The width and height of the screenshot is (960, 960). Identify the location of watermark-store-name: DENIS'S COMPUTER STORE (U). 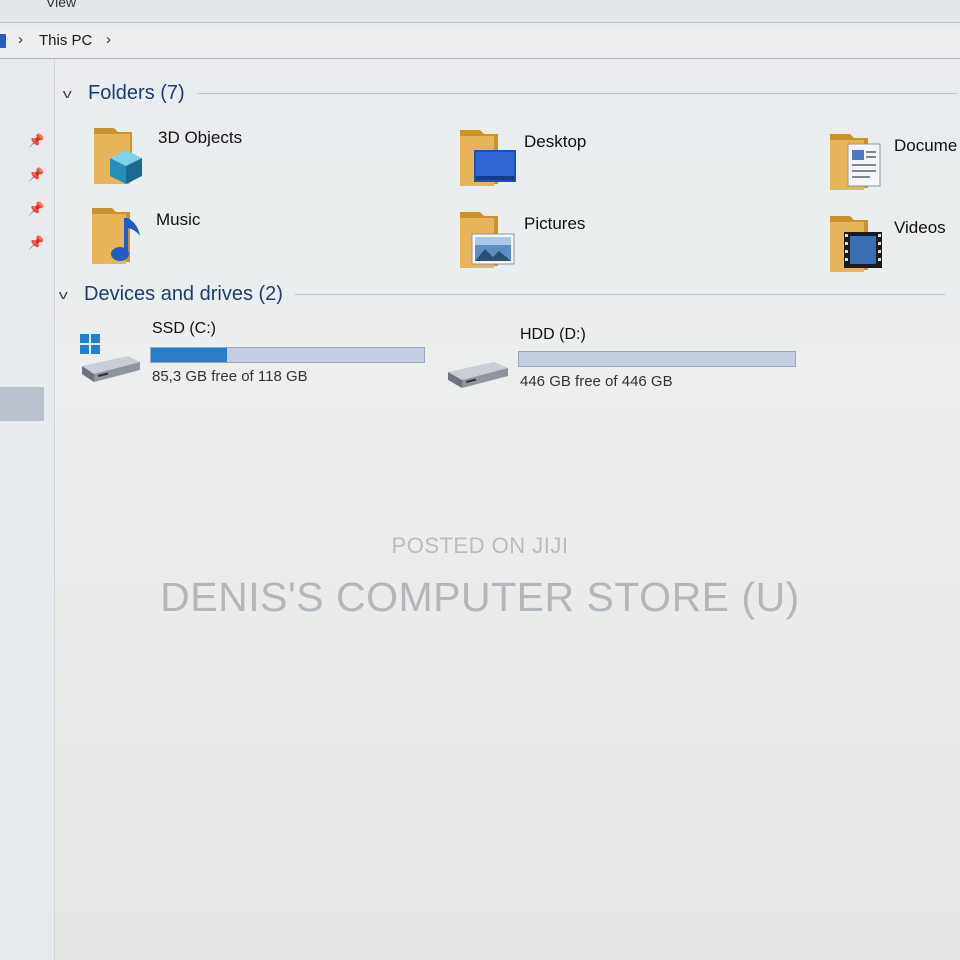
(480, 597).